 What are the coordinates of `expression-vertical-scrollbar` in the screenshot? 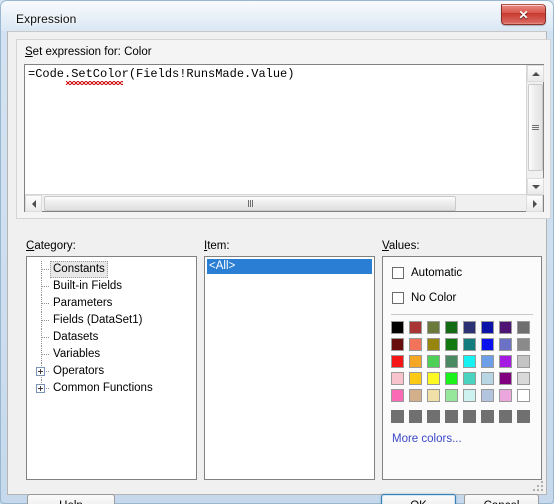 It's located at (535, 130).